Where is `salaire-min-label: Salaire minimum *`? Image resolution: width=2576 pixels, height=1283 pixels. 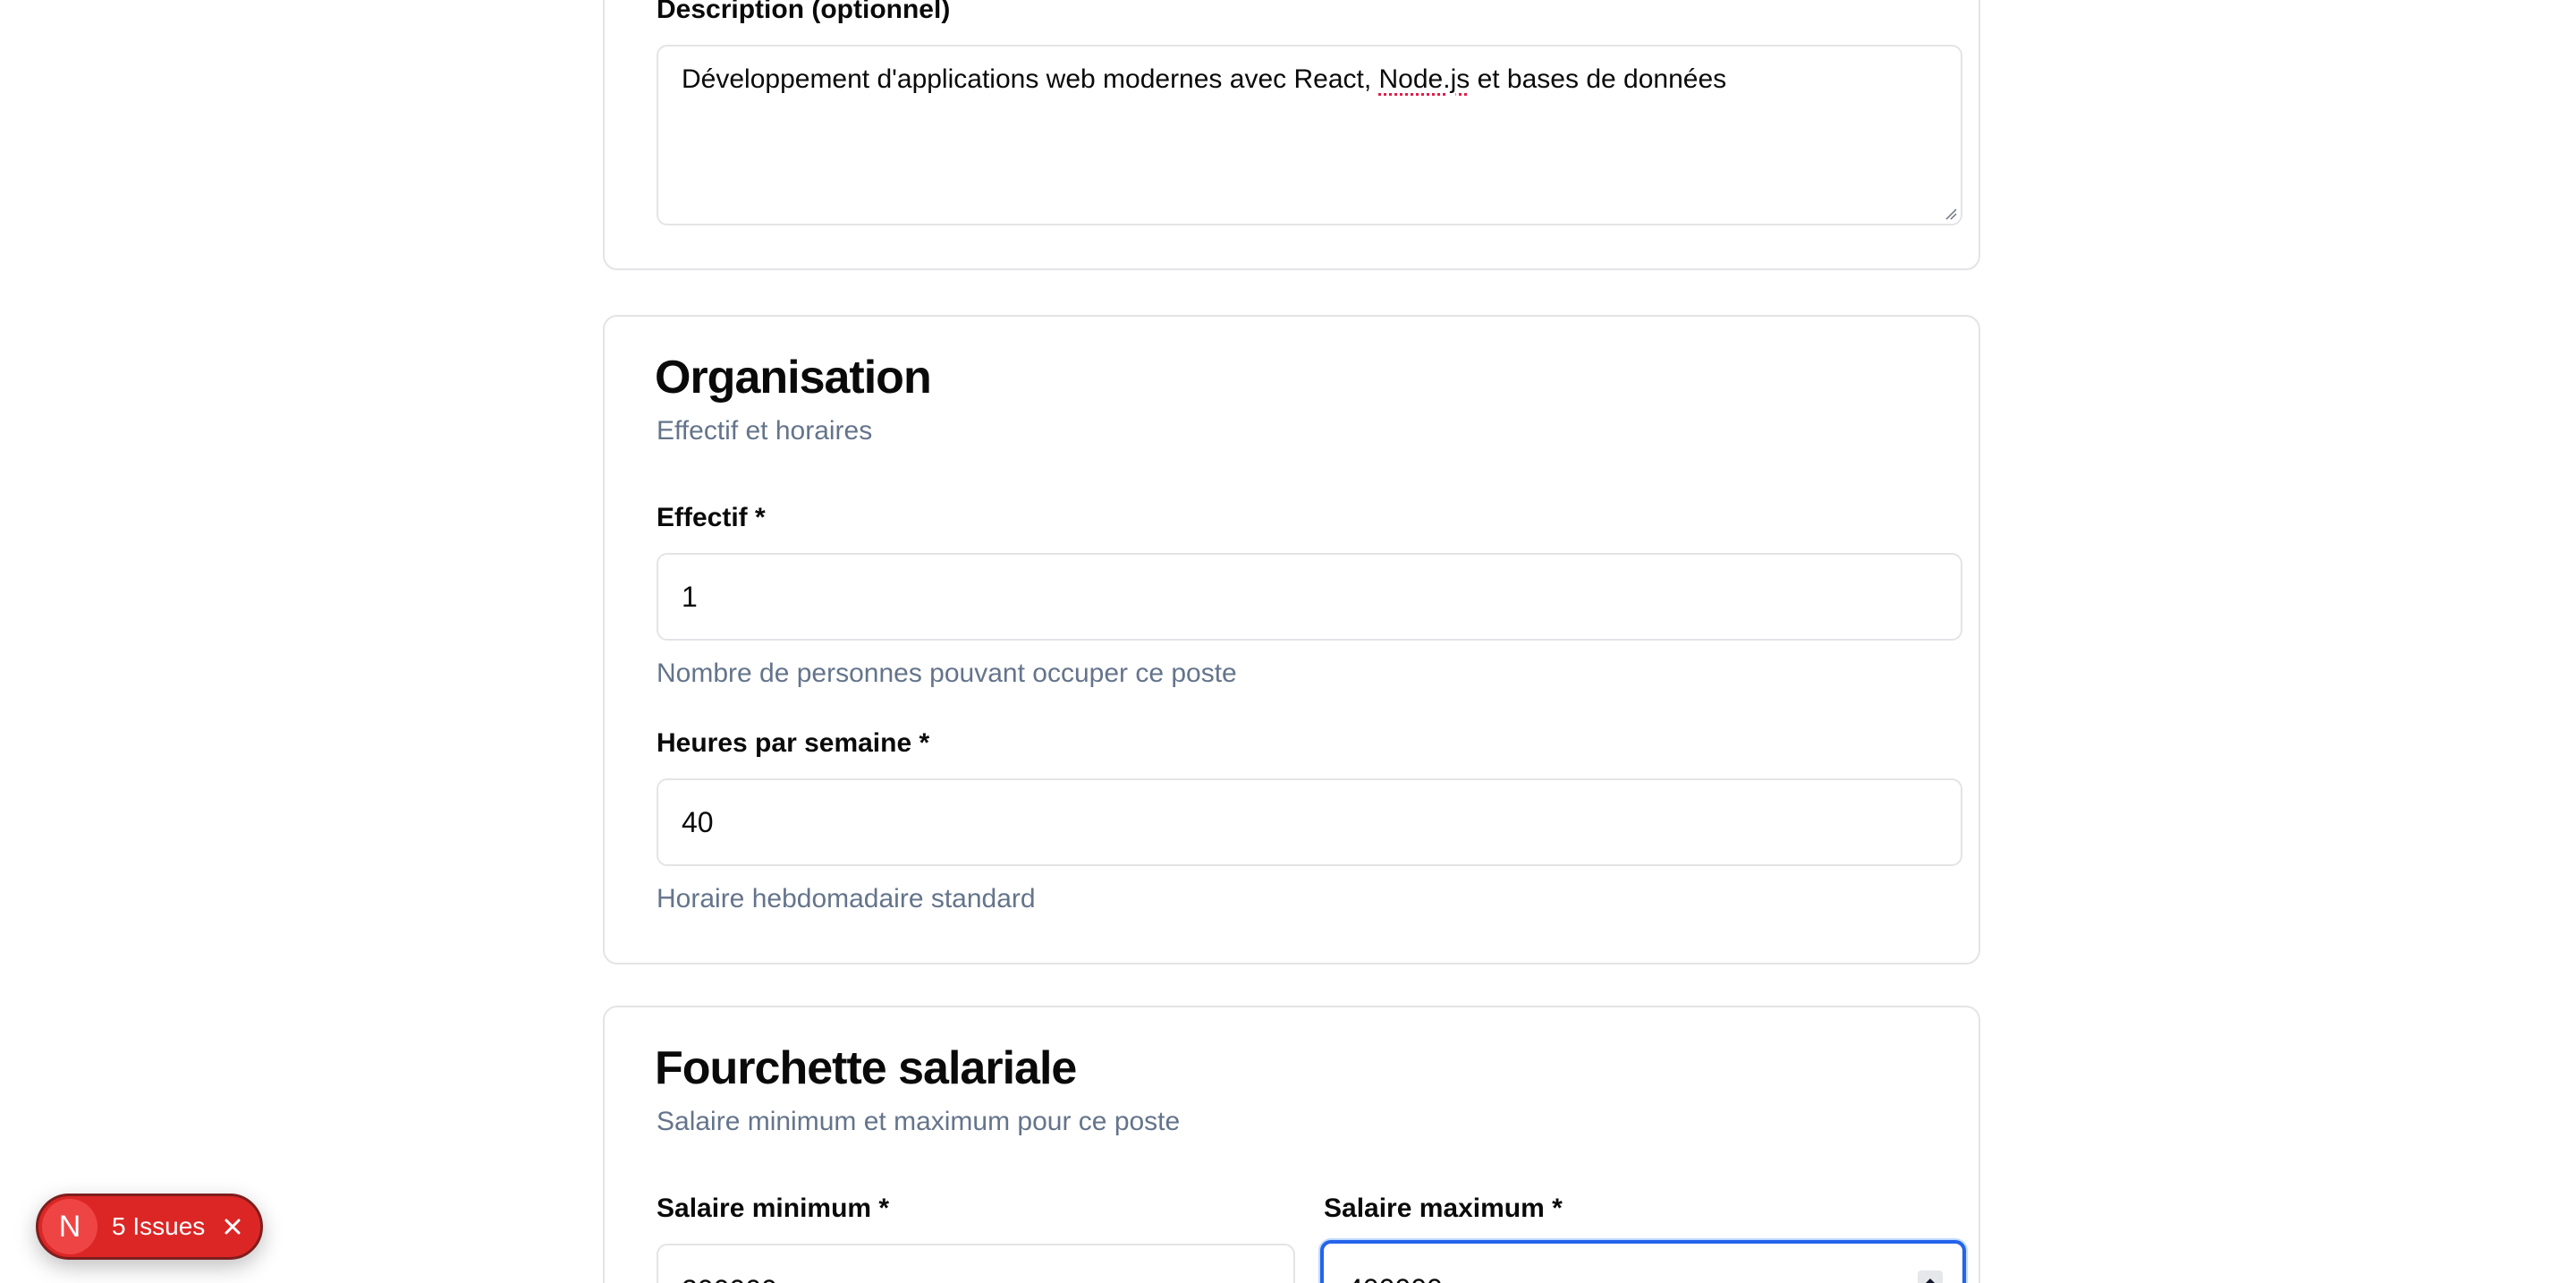
salaire-min-label: Salaire minimum * is located at coordinates (773, 1208).